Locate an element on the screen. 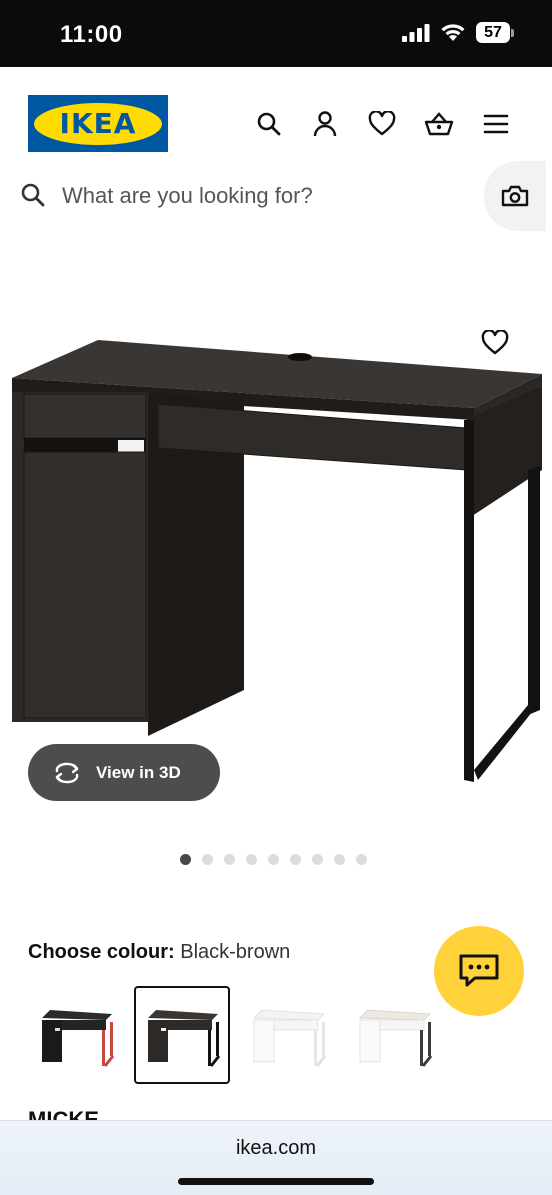  favourites-icon is located at coordinates (382, 124).